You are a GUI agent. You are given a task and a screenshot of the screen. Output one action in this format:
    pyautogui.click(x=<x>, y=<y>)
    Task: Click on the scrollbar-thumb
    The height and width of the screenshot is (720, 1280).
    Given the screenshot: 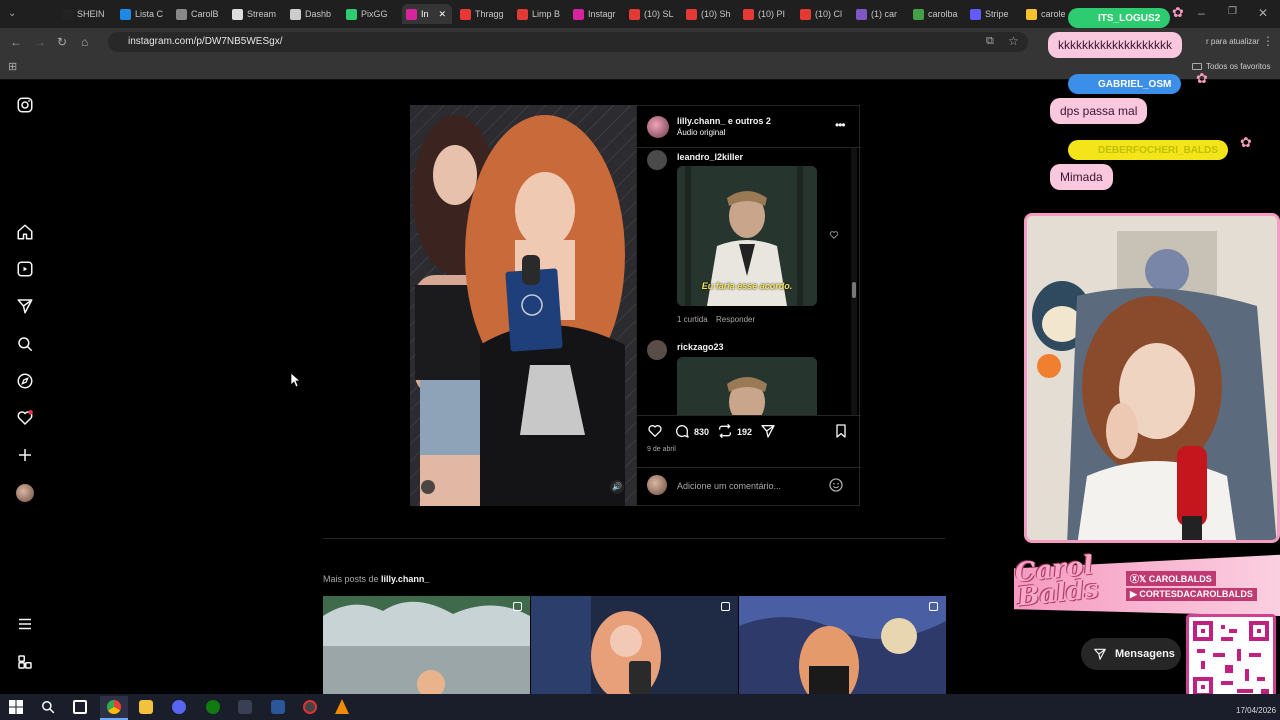 What is the action you would take?
    pyautogui.click(x=854, y=290)
    